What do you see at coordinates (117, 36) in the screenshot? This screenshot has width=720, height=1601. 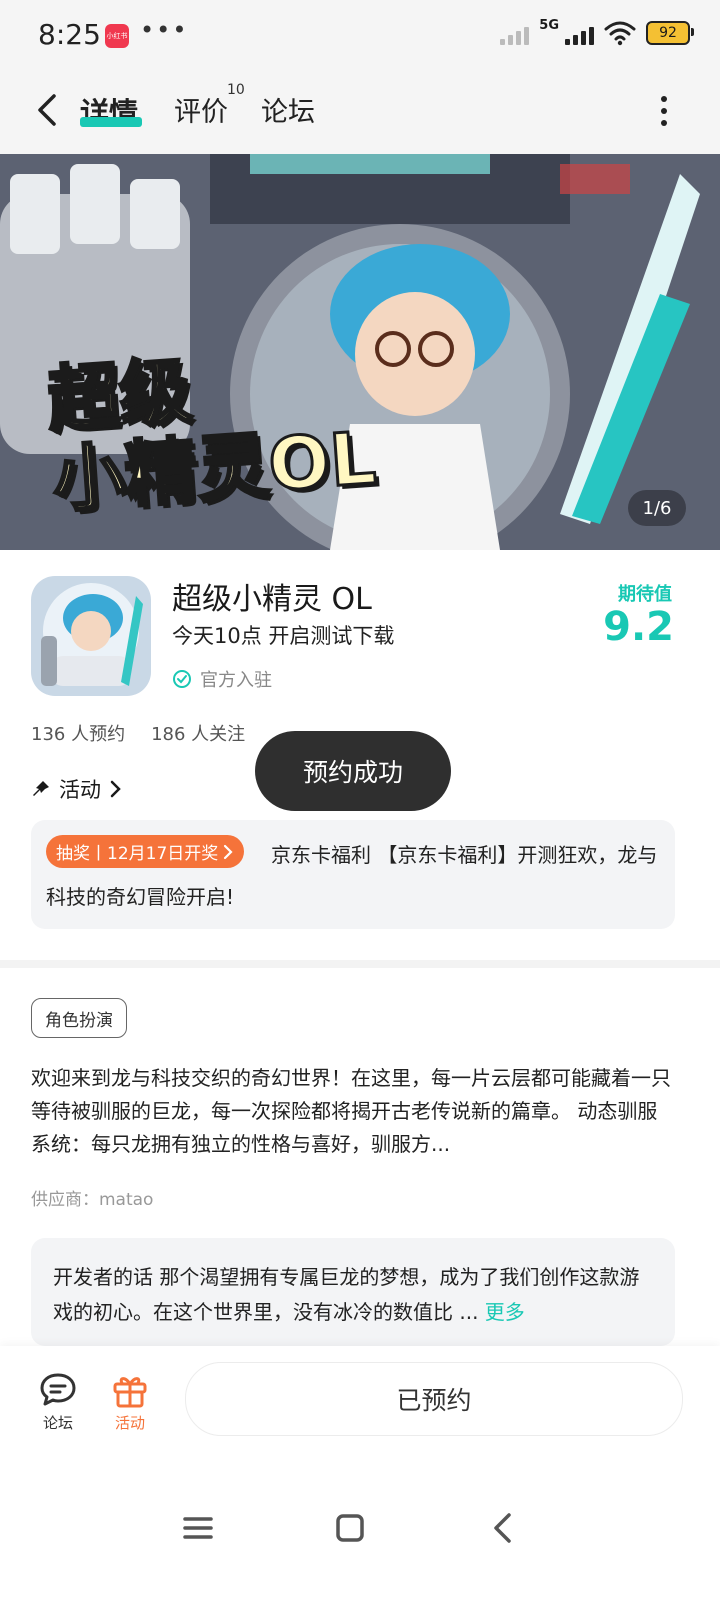 I see `xiaohongshu-notification-icon: 小红书` at bounding box center [117, 36].